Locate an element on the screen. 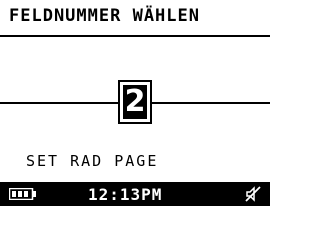  softkey-set-rad-page: SET RAD PAGE is located at coordinates (92, 161).